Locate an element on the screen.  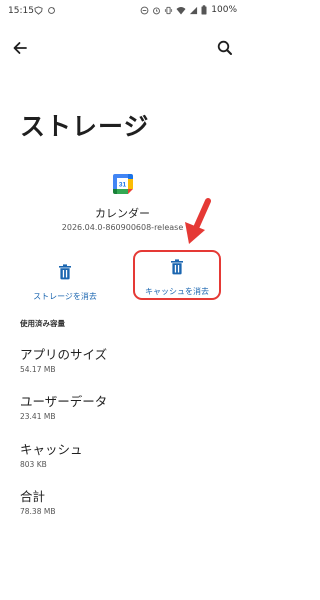
search-icon is located at coordinates (224, 47).